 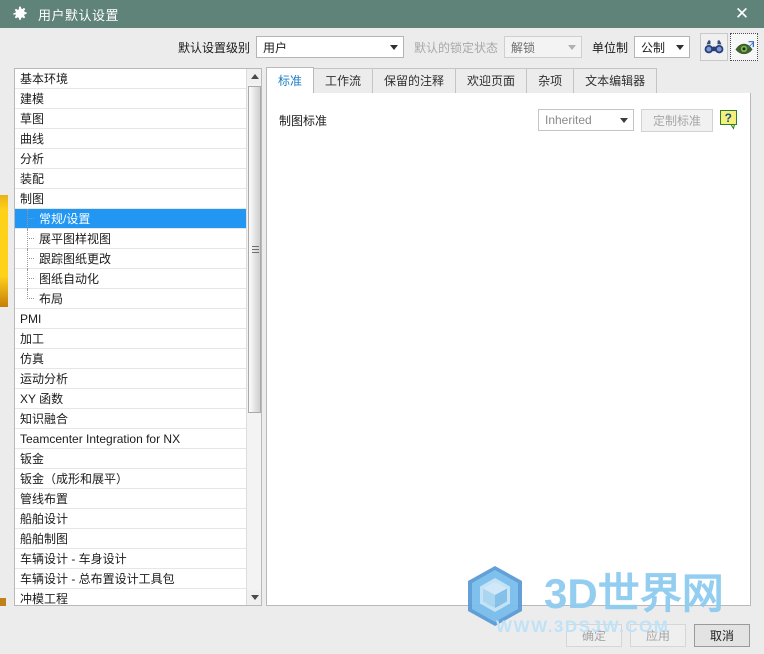 I want to click on tree-item-label: 车辆设计 - 总布置设计工具包, so click(x=97, y=579).